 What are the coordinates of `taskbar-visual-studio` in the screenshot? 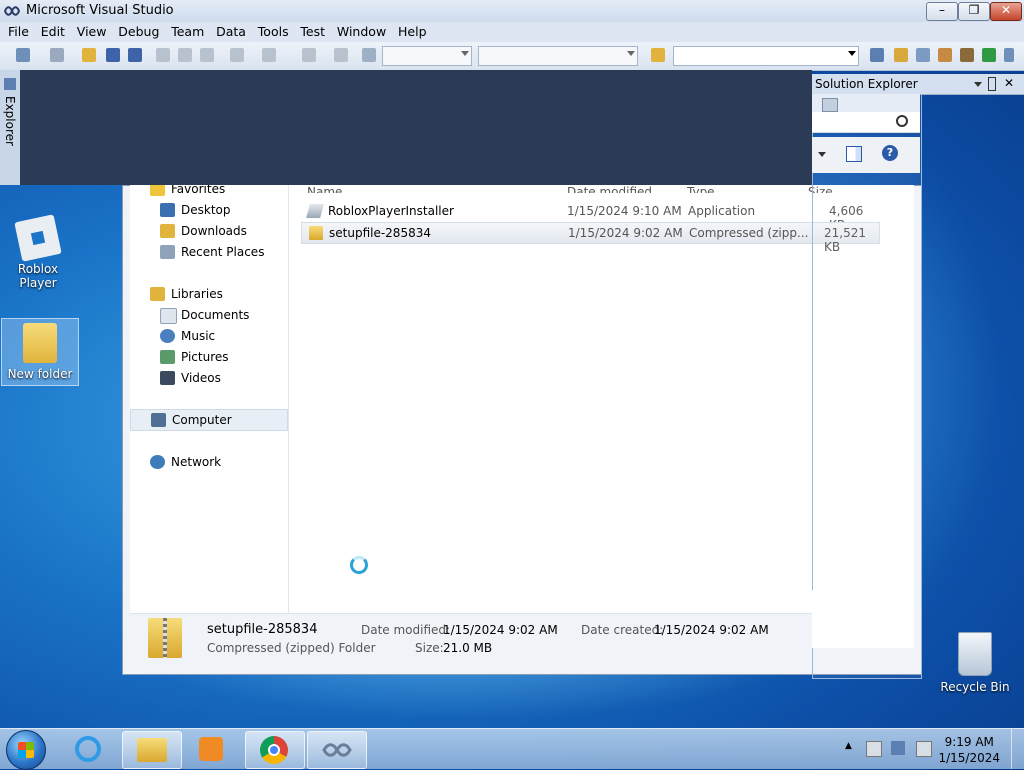 It's located at (337, 750).